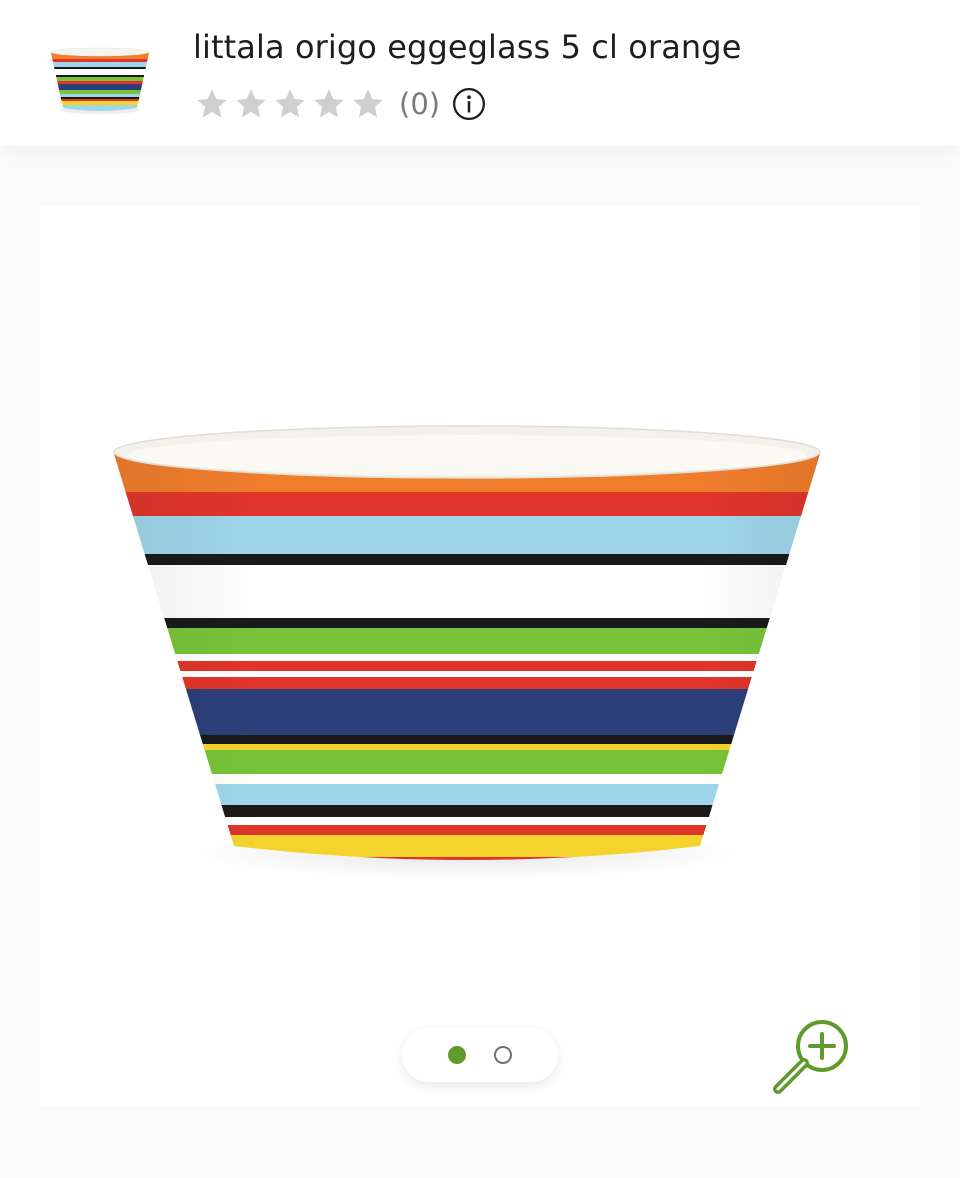 The height and width of the screenshot is (1178, 960). Describe the element at coordinates (480, 73) in the screenshot. I see `product-header: littala origo eggeglass 5 cl orange (0)` at that location.